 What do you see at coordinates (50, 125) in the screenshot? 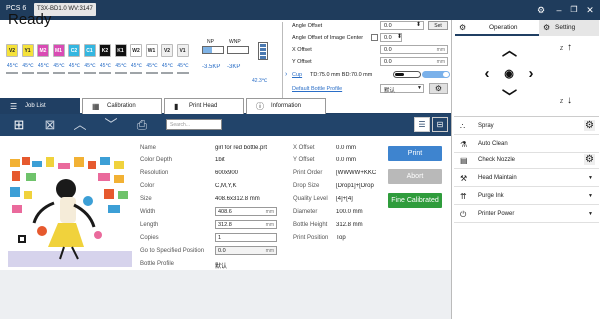
I see `delete-file-icon: ⊠` at bounding box center [50, 125].